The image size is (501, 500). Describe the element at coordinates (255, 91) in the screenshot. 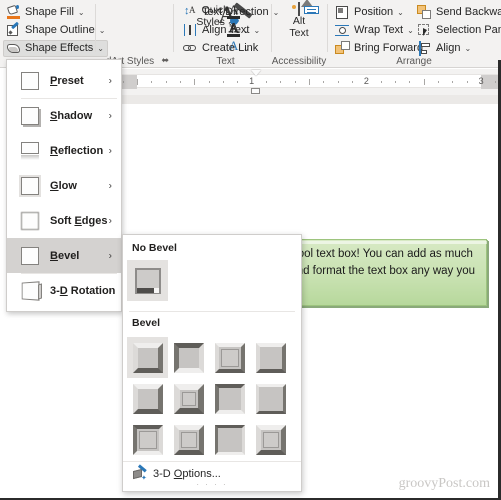

I see `left-indent-marker` at that location.